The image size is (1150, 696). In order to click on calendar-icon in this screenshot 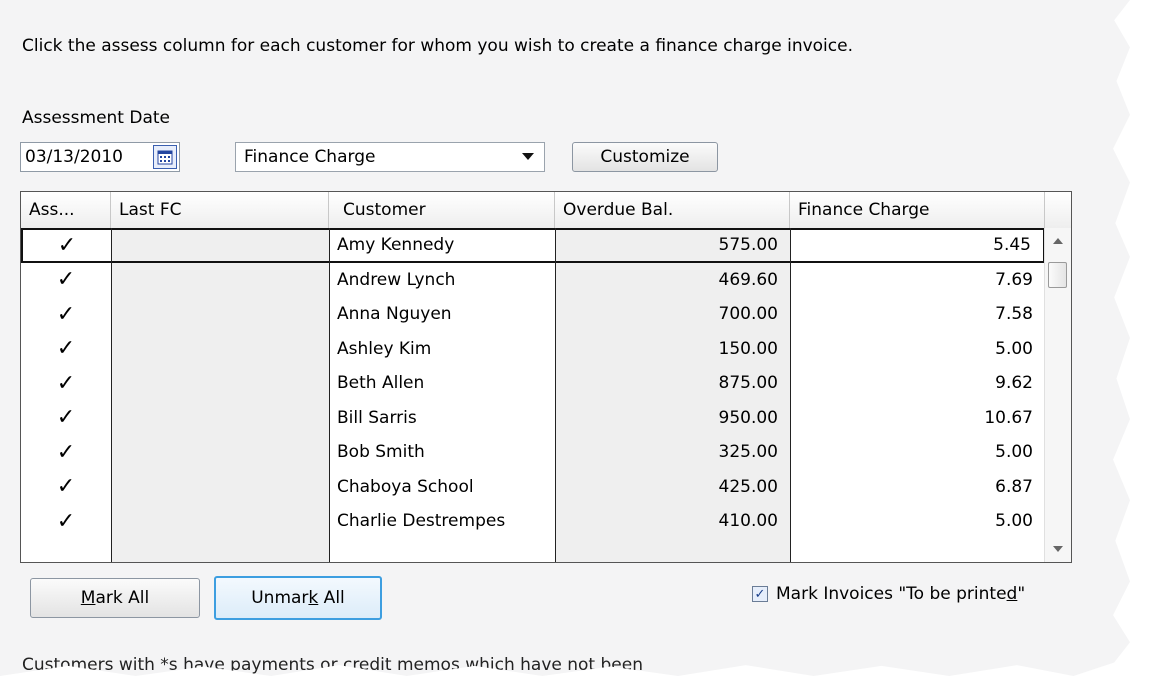, I will do `click(165, 157)`.